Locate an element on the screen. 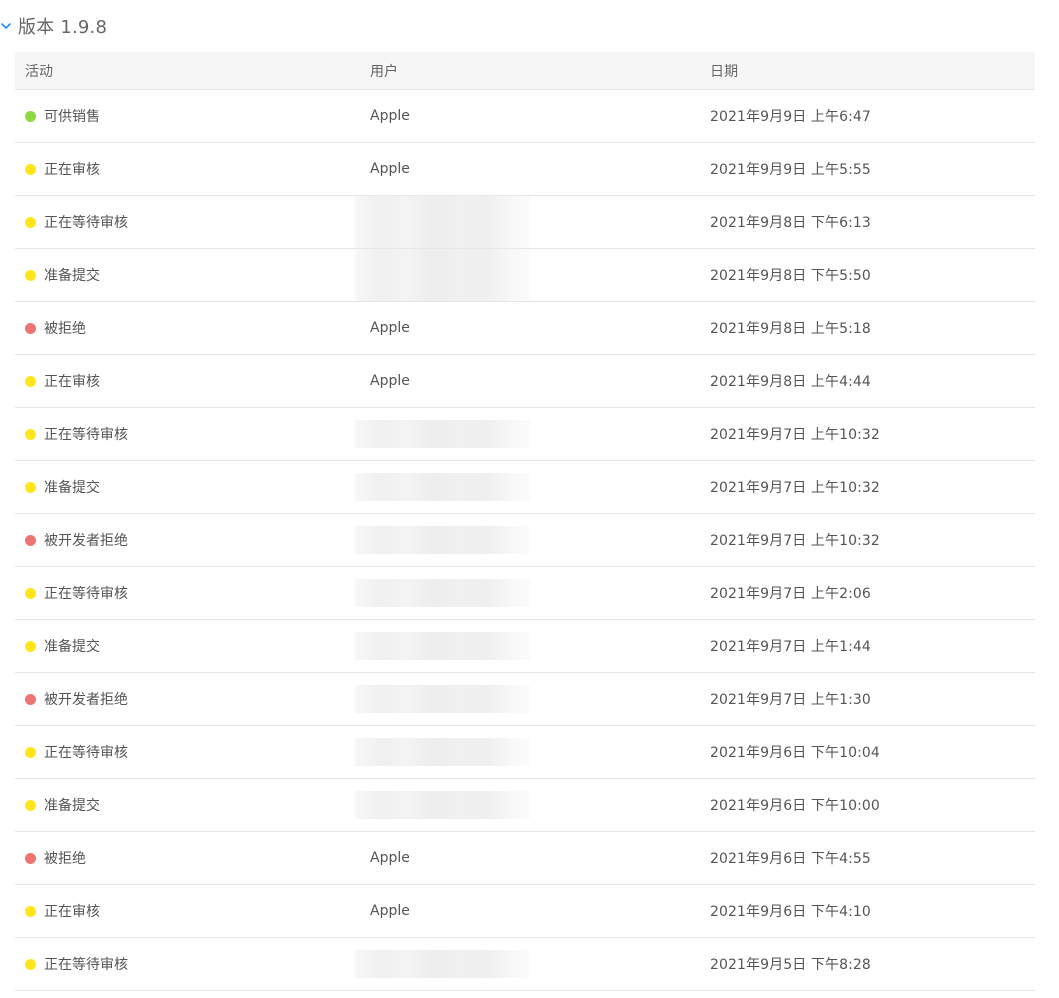  activity-cell: 被开发者拒绝 is located at coordinates (187, 540).